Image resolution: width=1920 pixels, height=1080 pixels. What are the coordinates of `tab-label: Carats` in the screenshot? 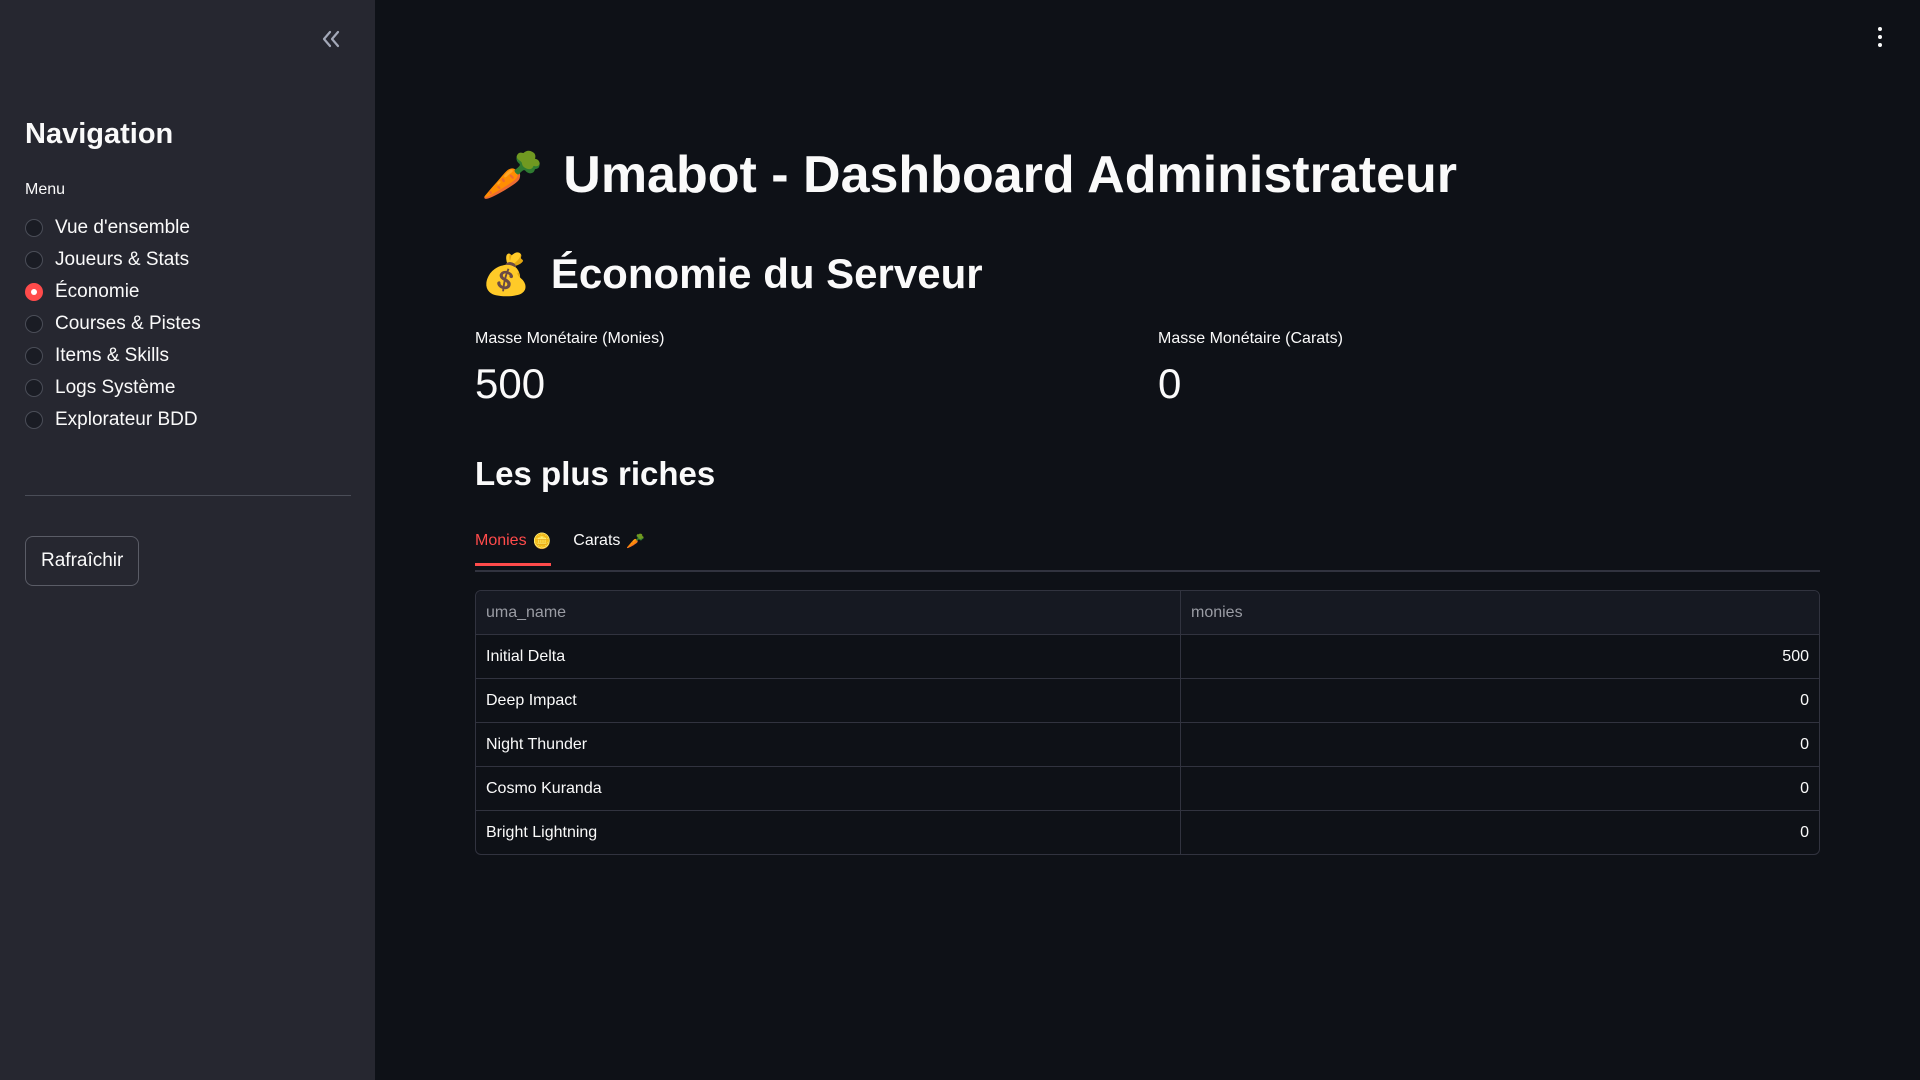 It's located at (597, 540).